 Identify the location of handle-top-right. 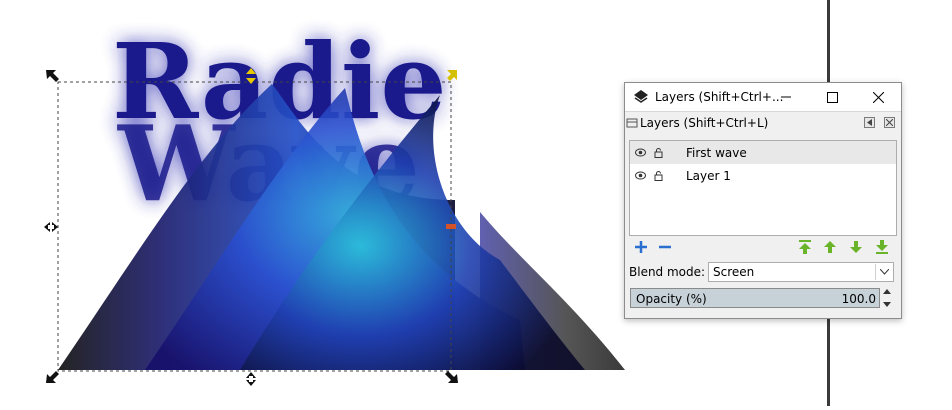
(452, 75).